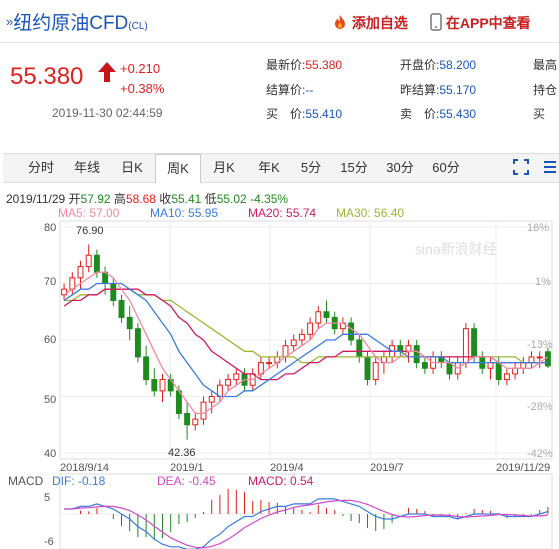  I want to click on info-latest: 最新价:55.380, so click(304, 65).